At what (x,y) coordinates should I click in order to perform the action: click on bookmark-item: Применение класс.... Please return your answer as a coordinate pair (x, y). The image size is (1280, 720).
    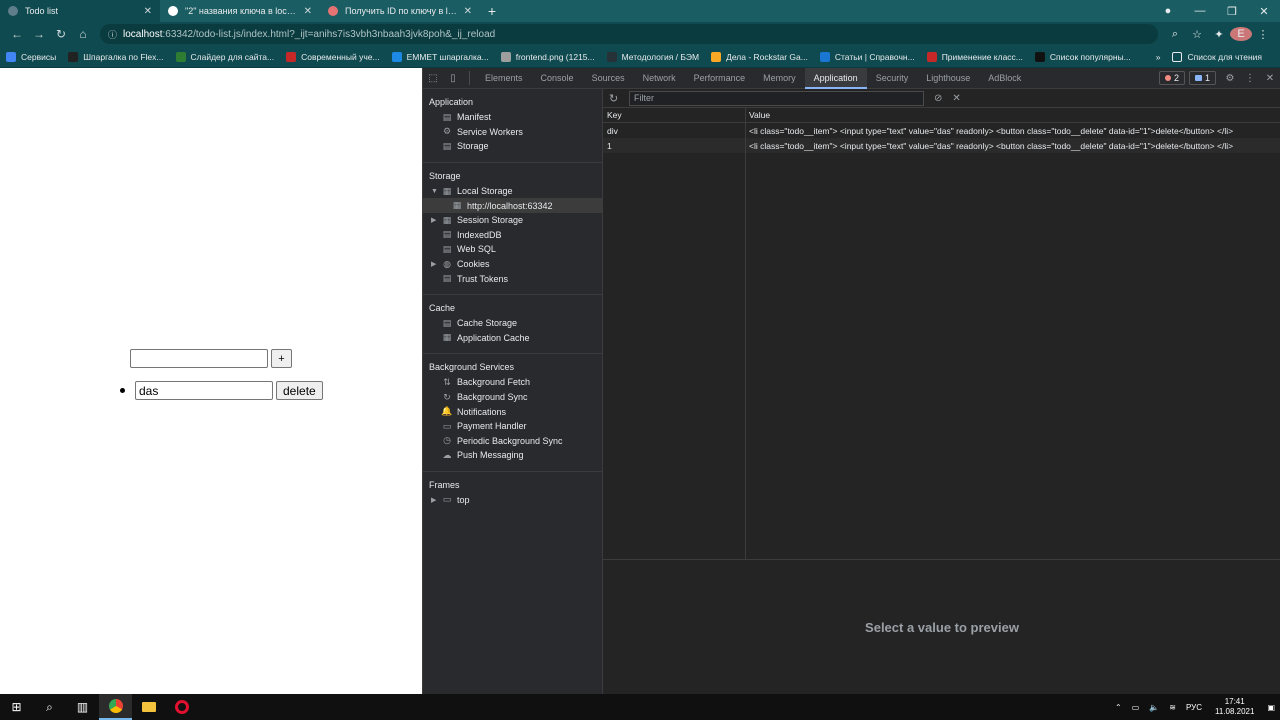
    Looking at the image, I should click on (974, 56).